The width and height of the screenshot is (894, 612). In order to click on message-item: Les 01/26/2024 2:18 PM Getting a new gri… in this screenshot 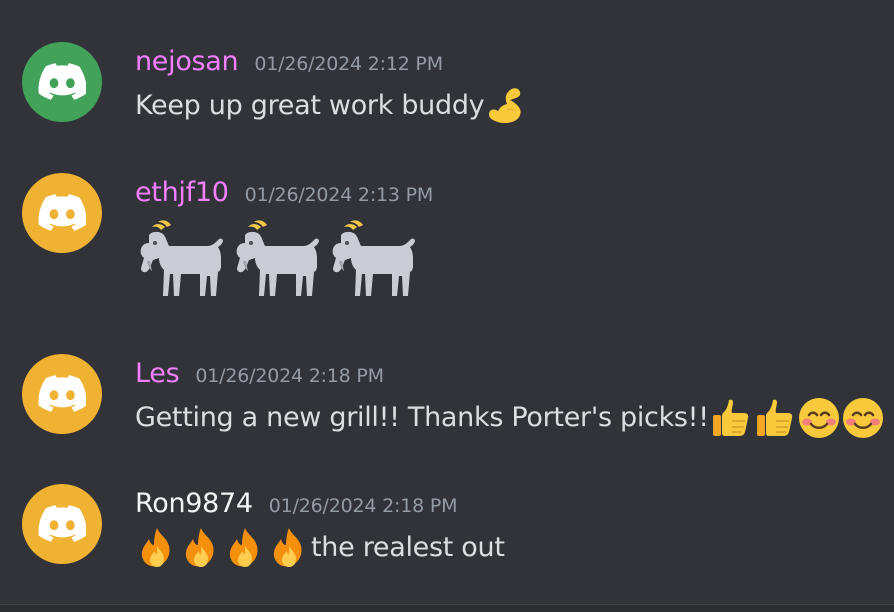, I will do `click(447, 395)`.